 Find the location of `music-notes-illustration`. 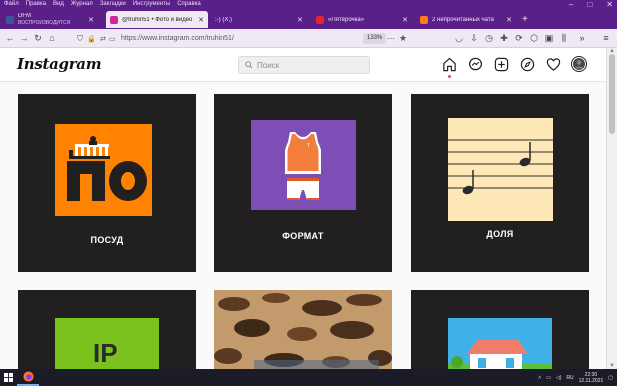

music-notes-illustration is located at coordinates (500, 167).